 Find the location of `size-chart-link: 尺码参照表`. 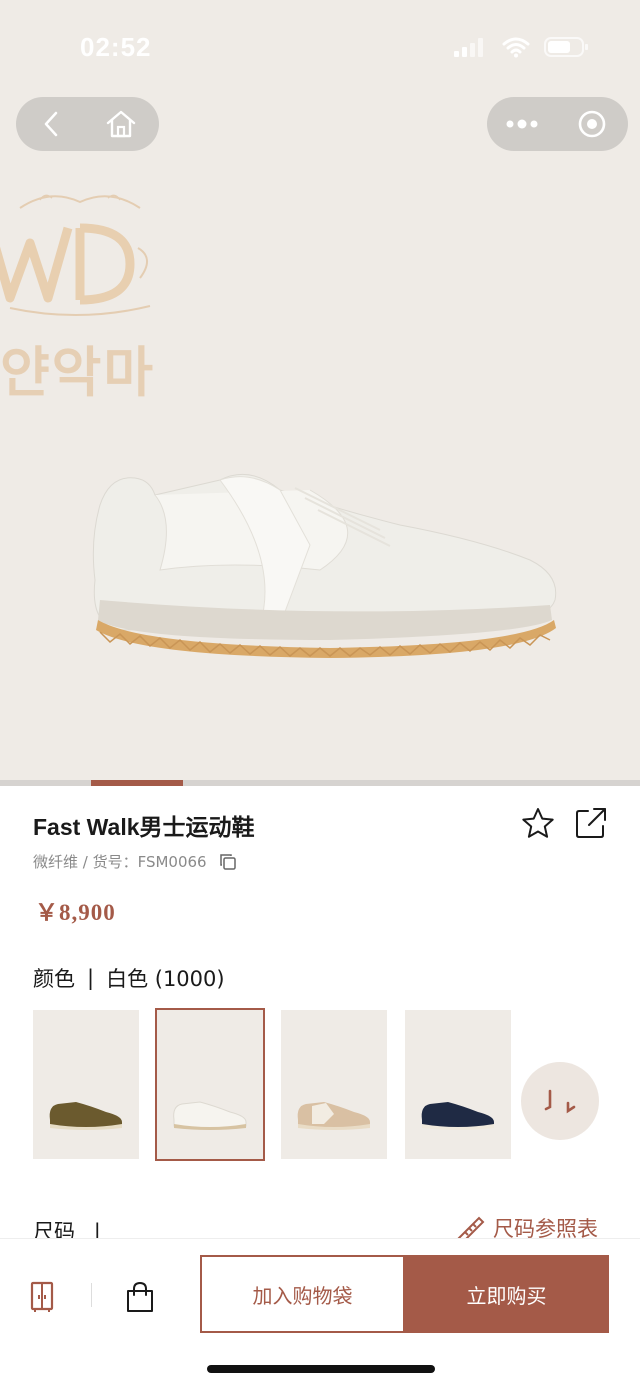

size-chart-link: 尺码参照表 is located at coordinates (527, 1228).